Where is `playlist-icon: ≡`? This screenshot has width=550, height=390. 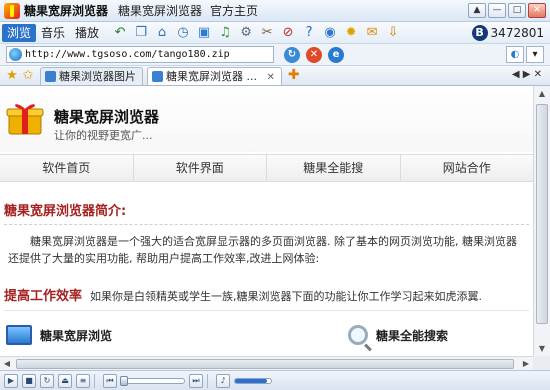
playlist-icon: ≡ is located at coordinates (83, 380).